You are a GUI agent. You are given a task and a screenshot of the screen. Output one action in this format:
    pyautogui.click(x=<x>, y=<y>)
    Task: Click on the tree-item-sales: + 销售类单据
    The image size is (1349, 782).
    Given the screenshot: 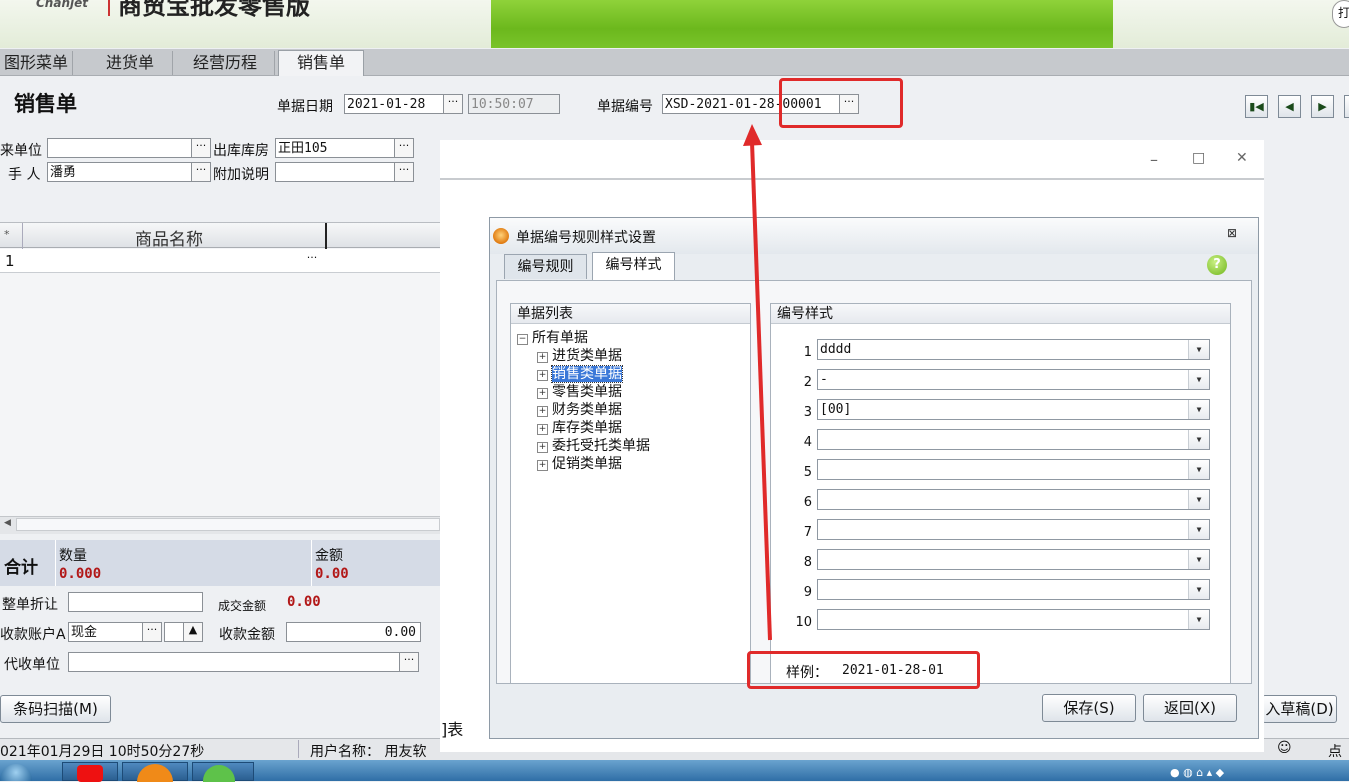 What is the action you would take?
    pyautogui.click(x=580, y=373)
    